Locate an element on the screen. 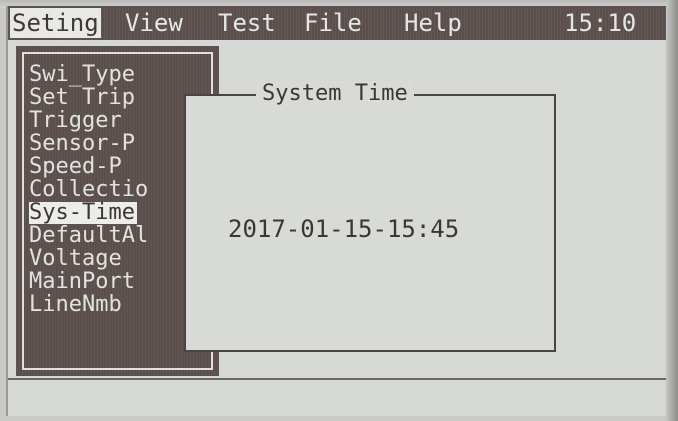  menu-item-speed-p: Speed-P is located at coordinates (75, 167).